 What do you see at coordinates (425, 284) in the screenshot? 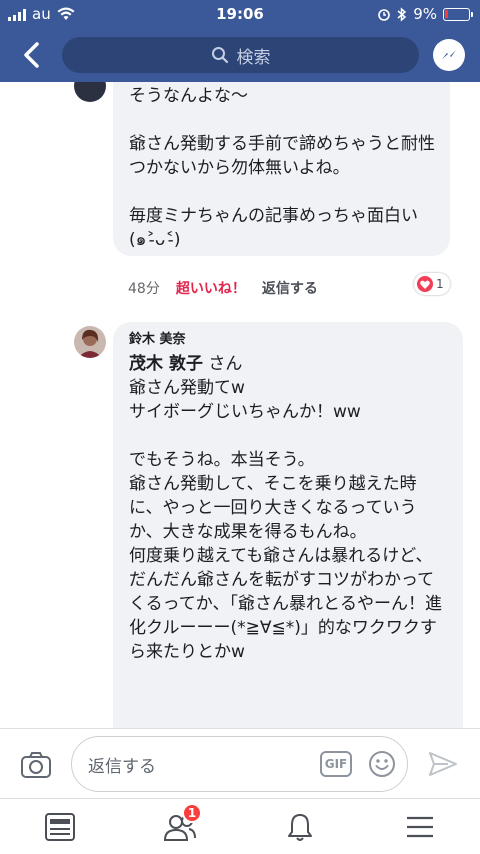
I see `heart-icon` at bounding box center [425, 284].